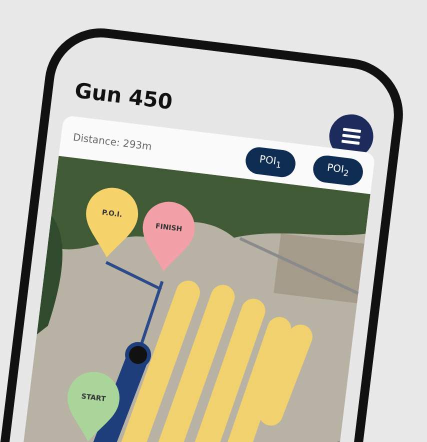  Describe the element at coordinates (138, 355) in the screenshot. I see `sprinkler-gun-icon` at that location.